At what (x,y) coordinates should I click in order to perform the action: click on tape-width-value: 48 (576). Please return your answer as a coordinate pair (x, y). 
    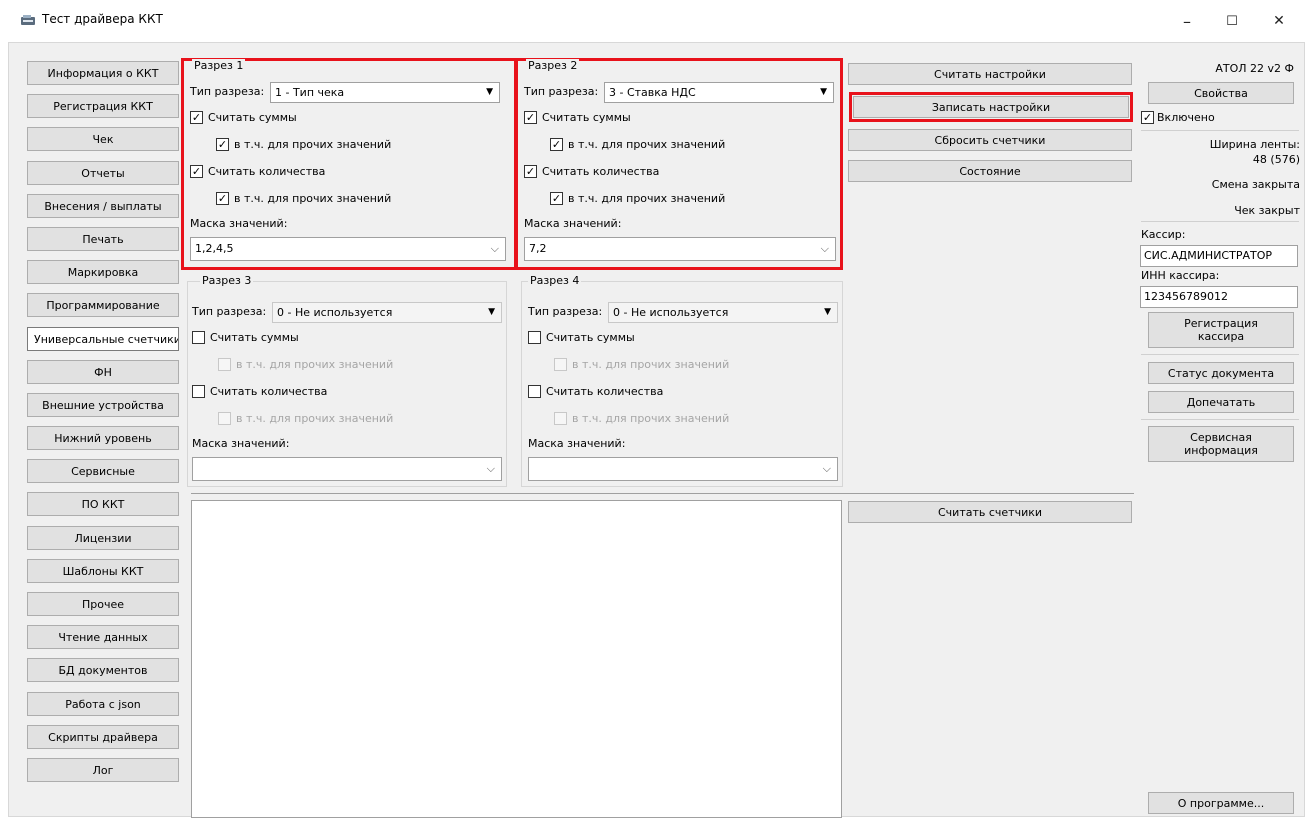
    Looking at the image, I should click on (1276, 159).